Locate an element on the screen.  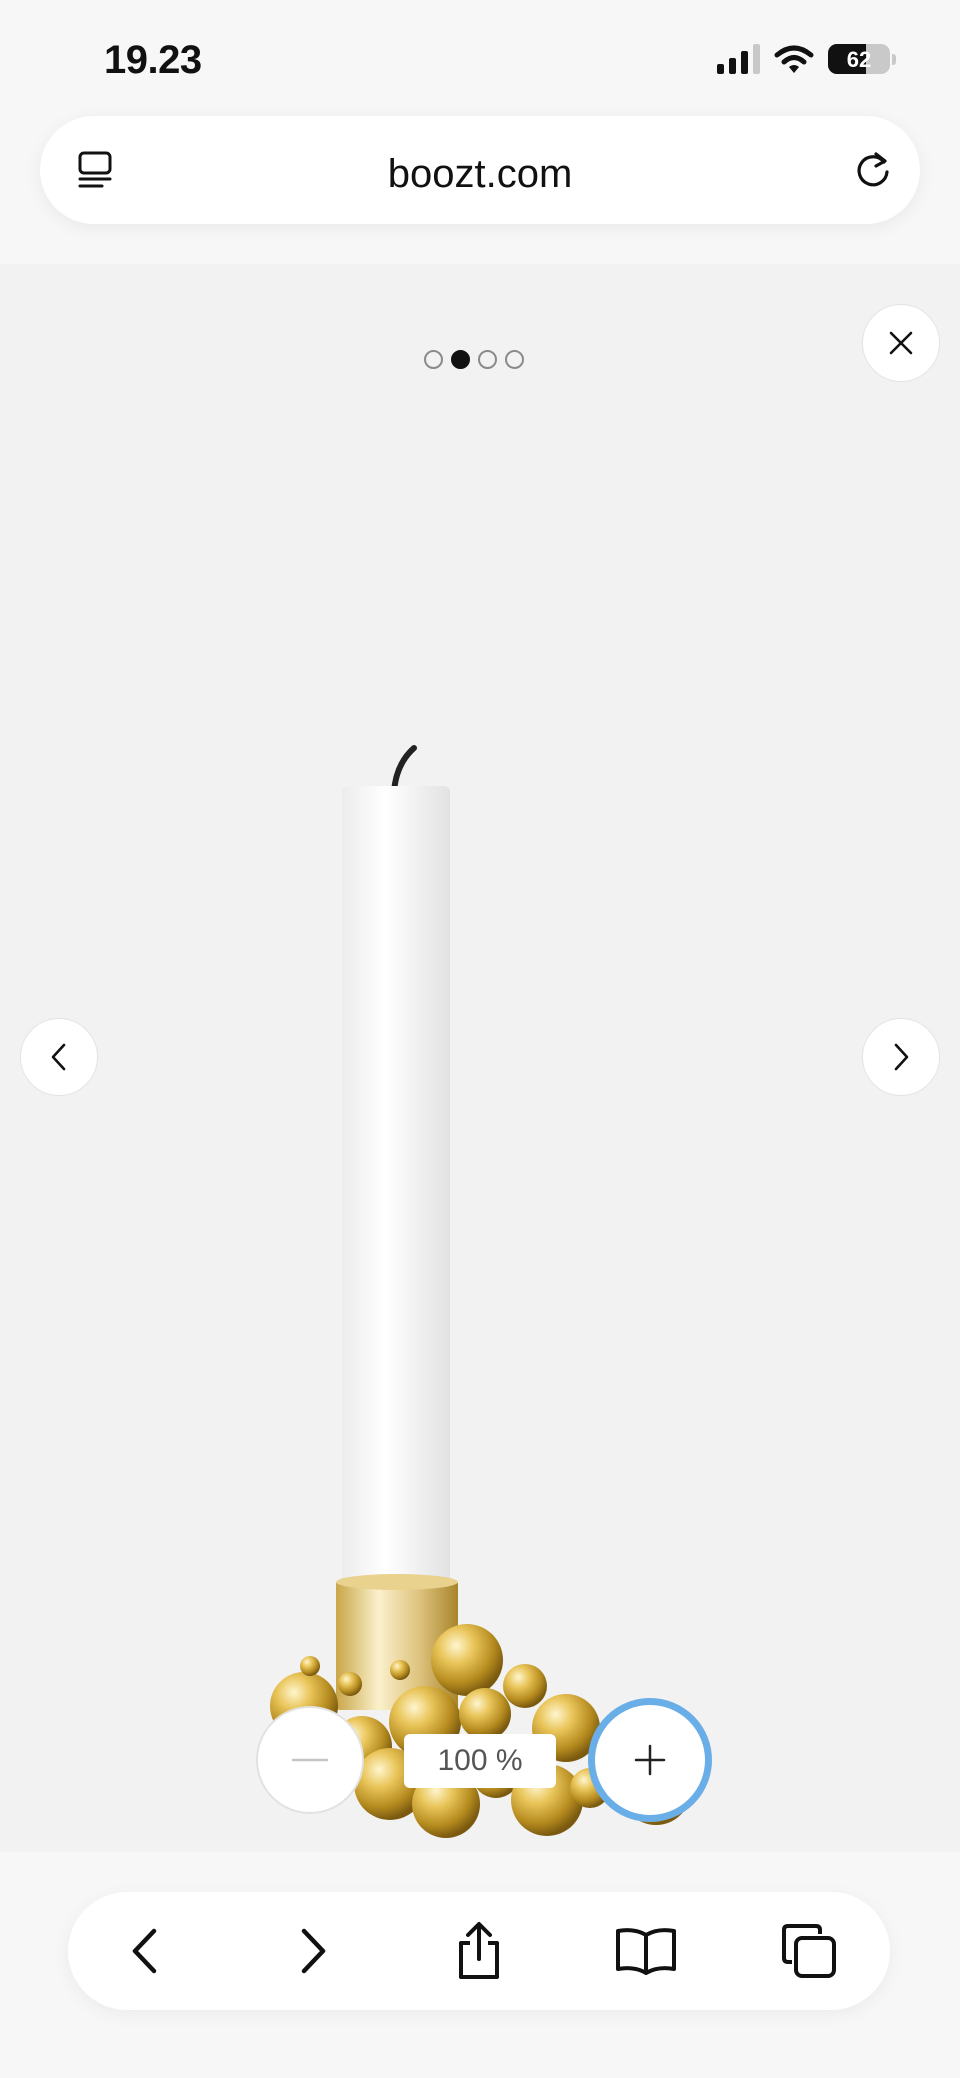
zoom-level: 100 % is located at coordinates (480, 1761).